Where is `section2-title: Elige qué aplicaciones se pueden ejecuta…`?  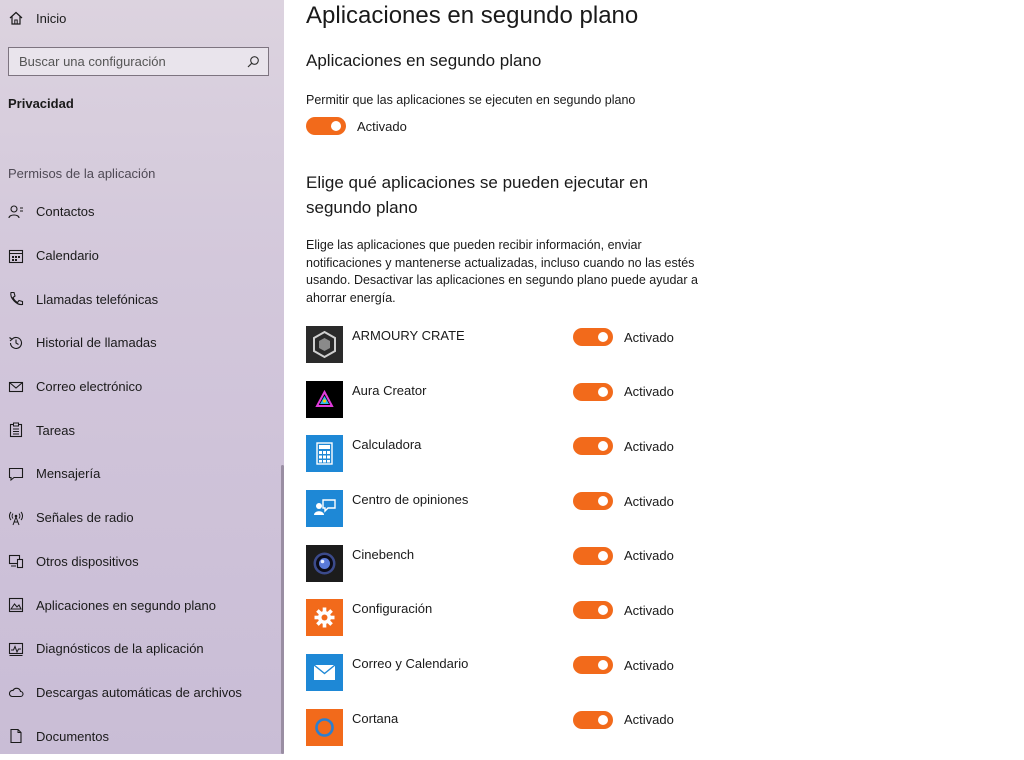
section2-title: Elige qué aplicaciones se pueden ejecuta… is located at coordinates (477, 195).